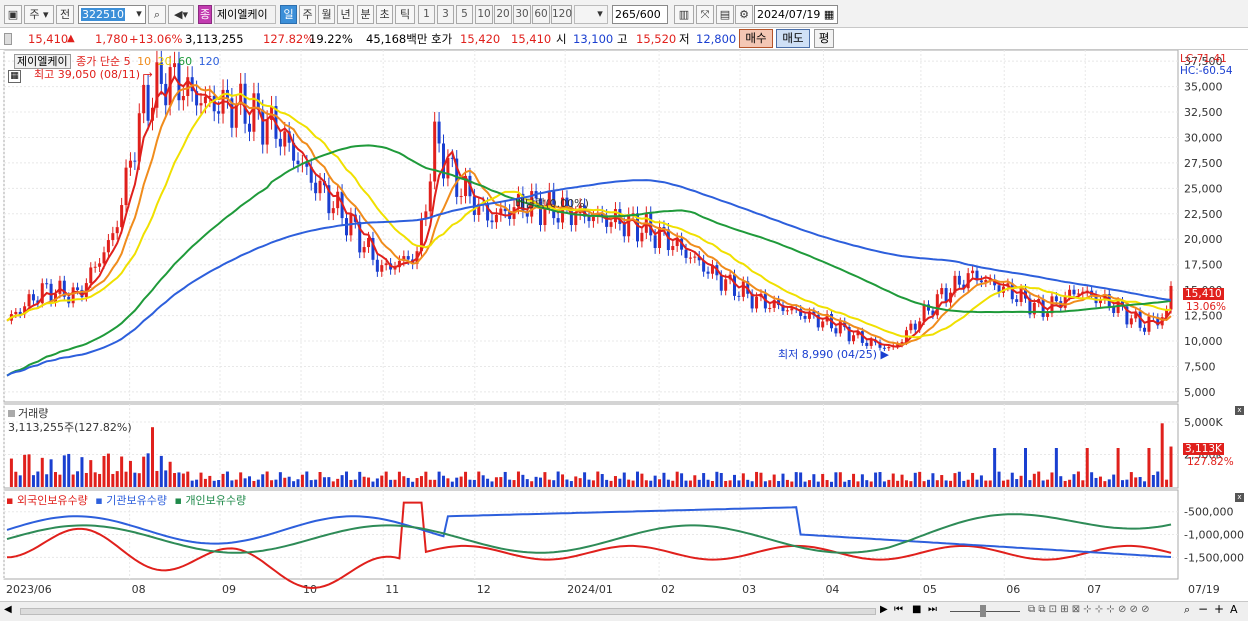  What do you see at coordinates (65, 14) in the screenshot?
I see `all-toggle: 전` at bounding box center [65, 14].